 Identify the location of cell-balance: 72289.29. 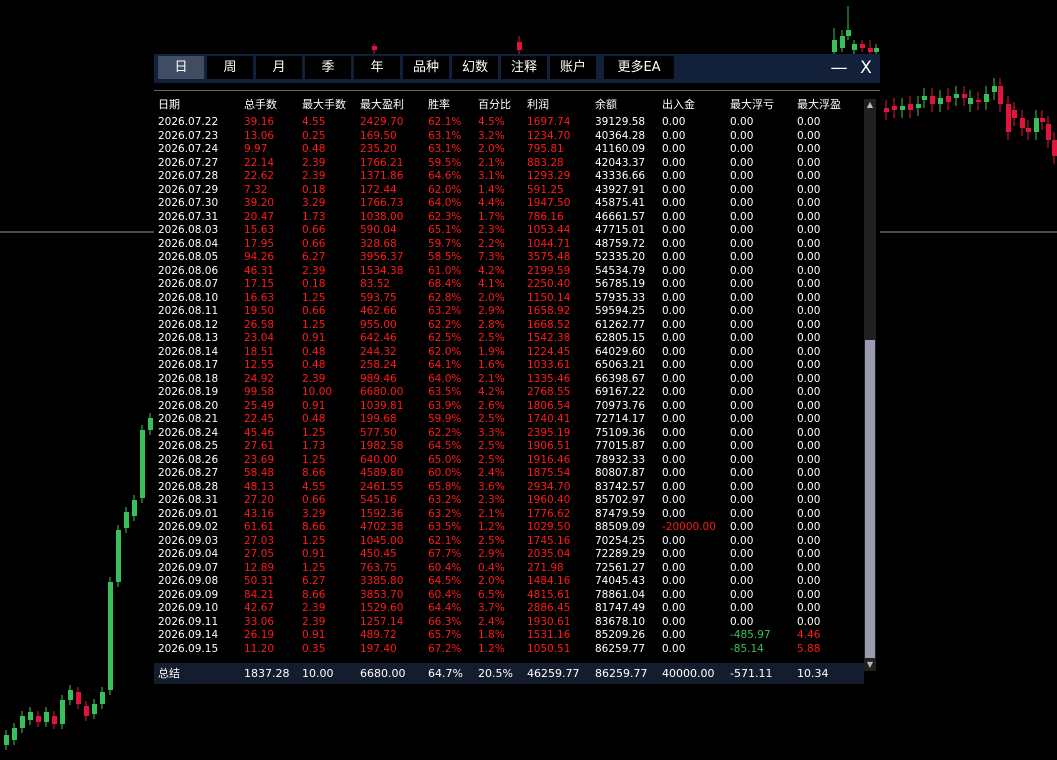
(620, 554).